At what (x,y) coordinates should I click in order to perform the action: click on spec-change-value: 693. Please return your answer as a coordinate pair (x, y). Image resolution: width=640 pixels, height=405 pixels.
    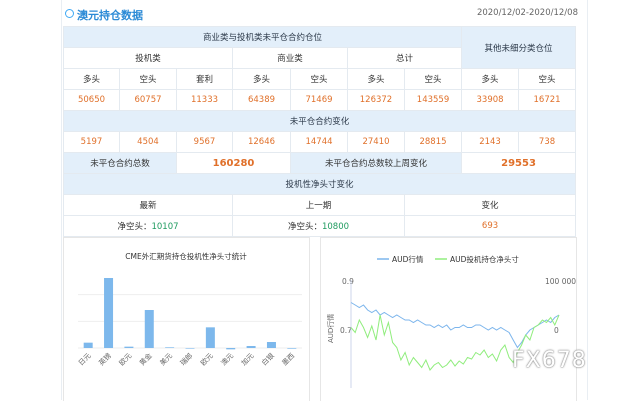
    Looking at the image, I should click on (490, 226).